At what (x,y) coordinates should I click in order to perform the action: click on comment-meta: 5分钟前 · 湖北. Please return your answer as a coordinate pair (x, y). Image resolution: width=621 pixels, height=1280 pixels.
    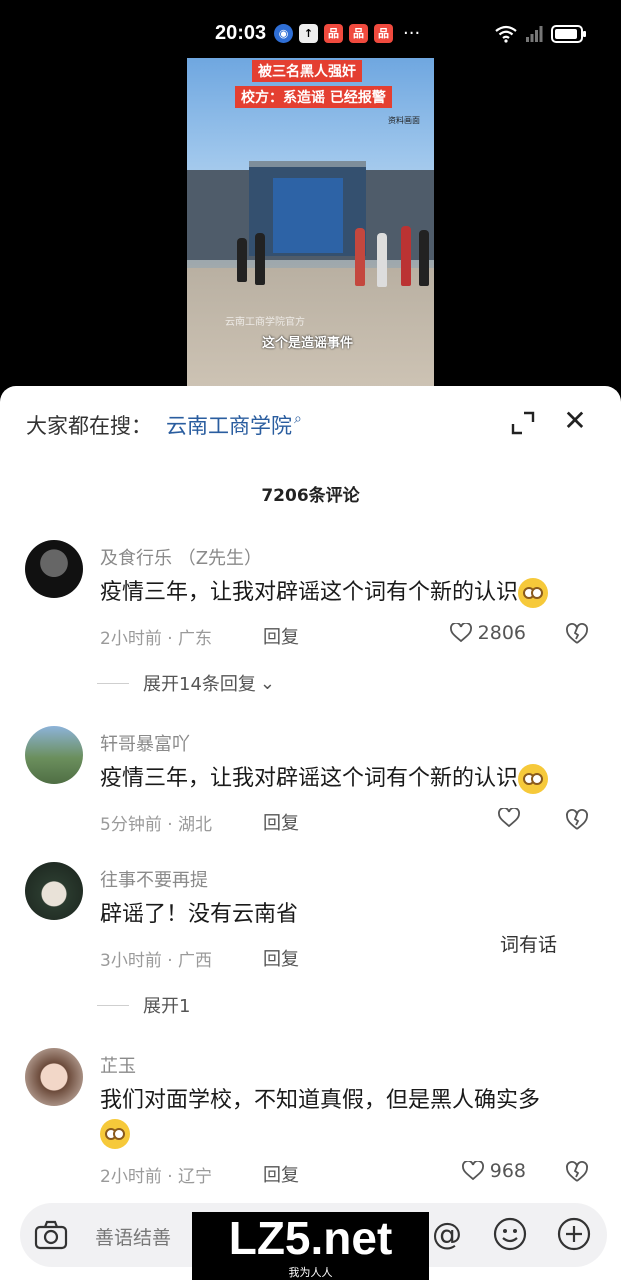
    Looking at the image, I should click on (156, 825).